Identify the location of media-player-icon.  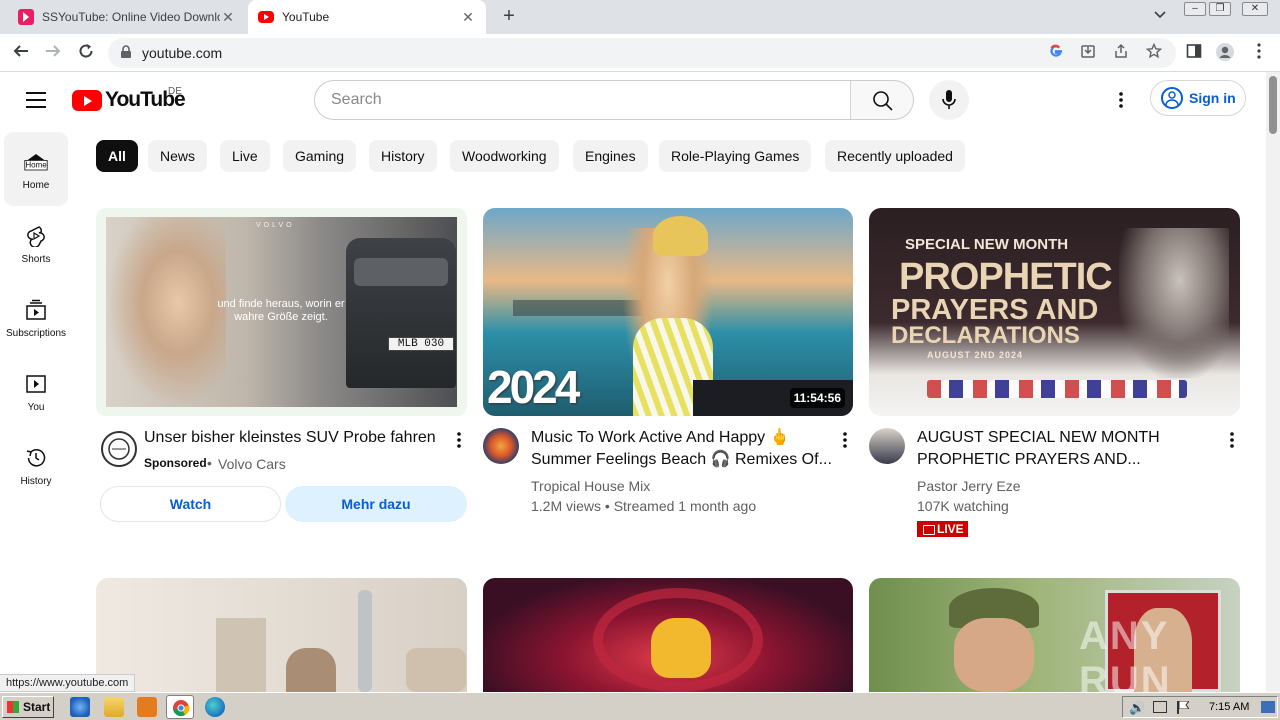
(147, 707).